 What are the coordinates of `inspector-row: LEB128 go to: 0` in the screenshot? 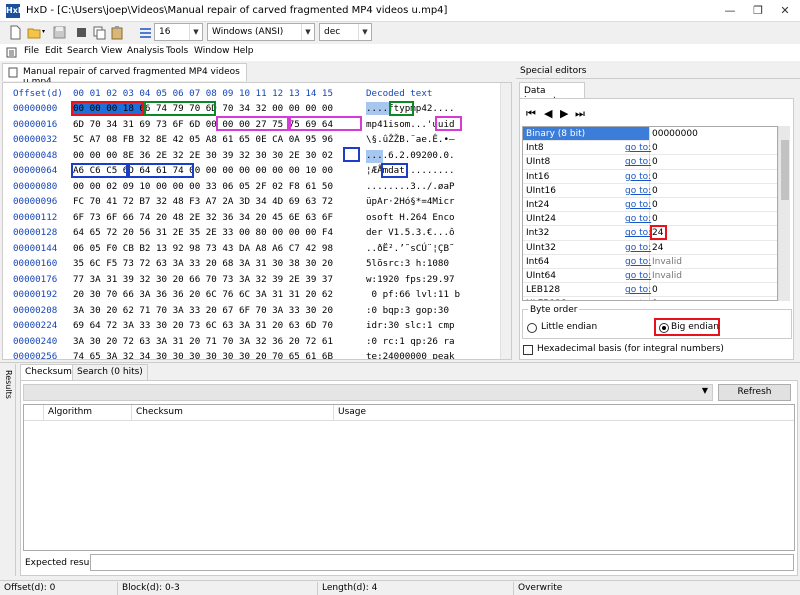 It's located at (650, 290).